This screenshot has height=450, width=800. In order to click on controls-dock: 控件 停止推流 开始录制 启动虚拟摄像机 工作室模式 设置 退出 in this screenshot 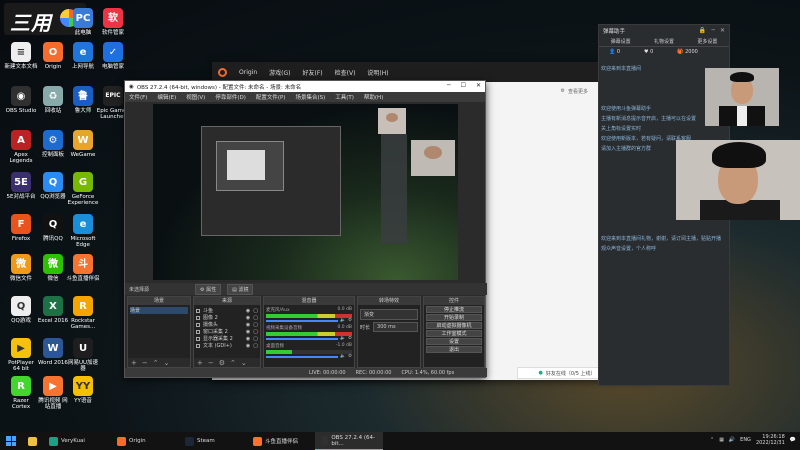, I will do `click(454, 332)`.